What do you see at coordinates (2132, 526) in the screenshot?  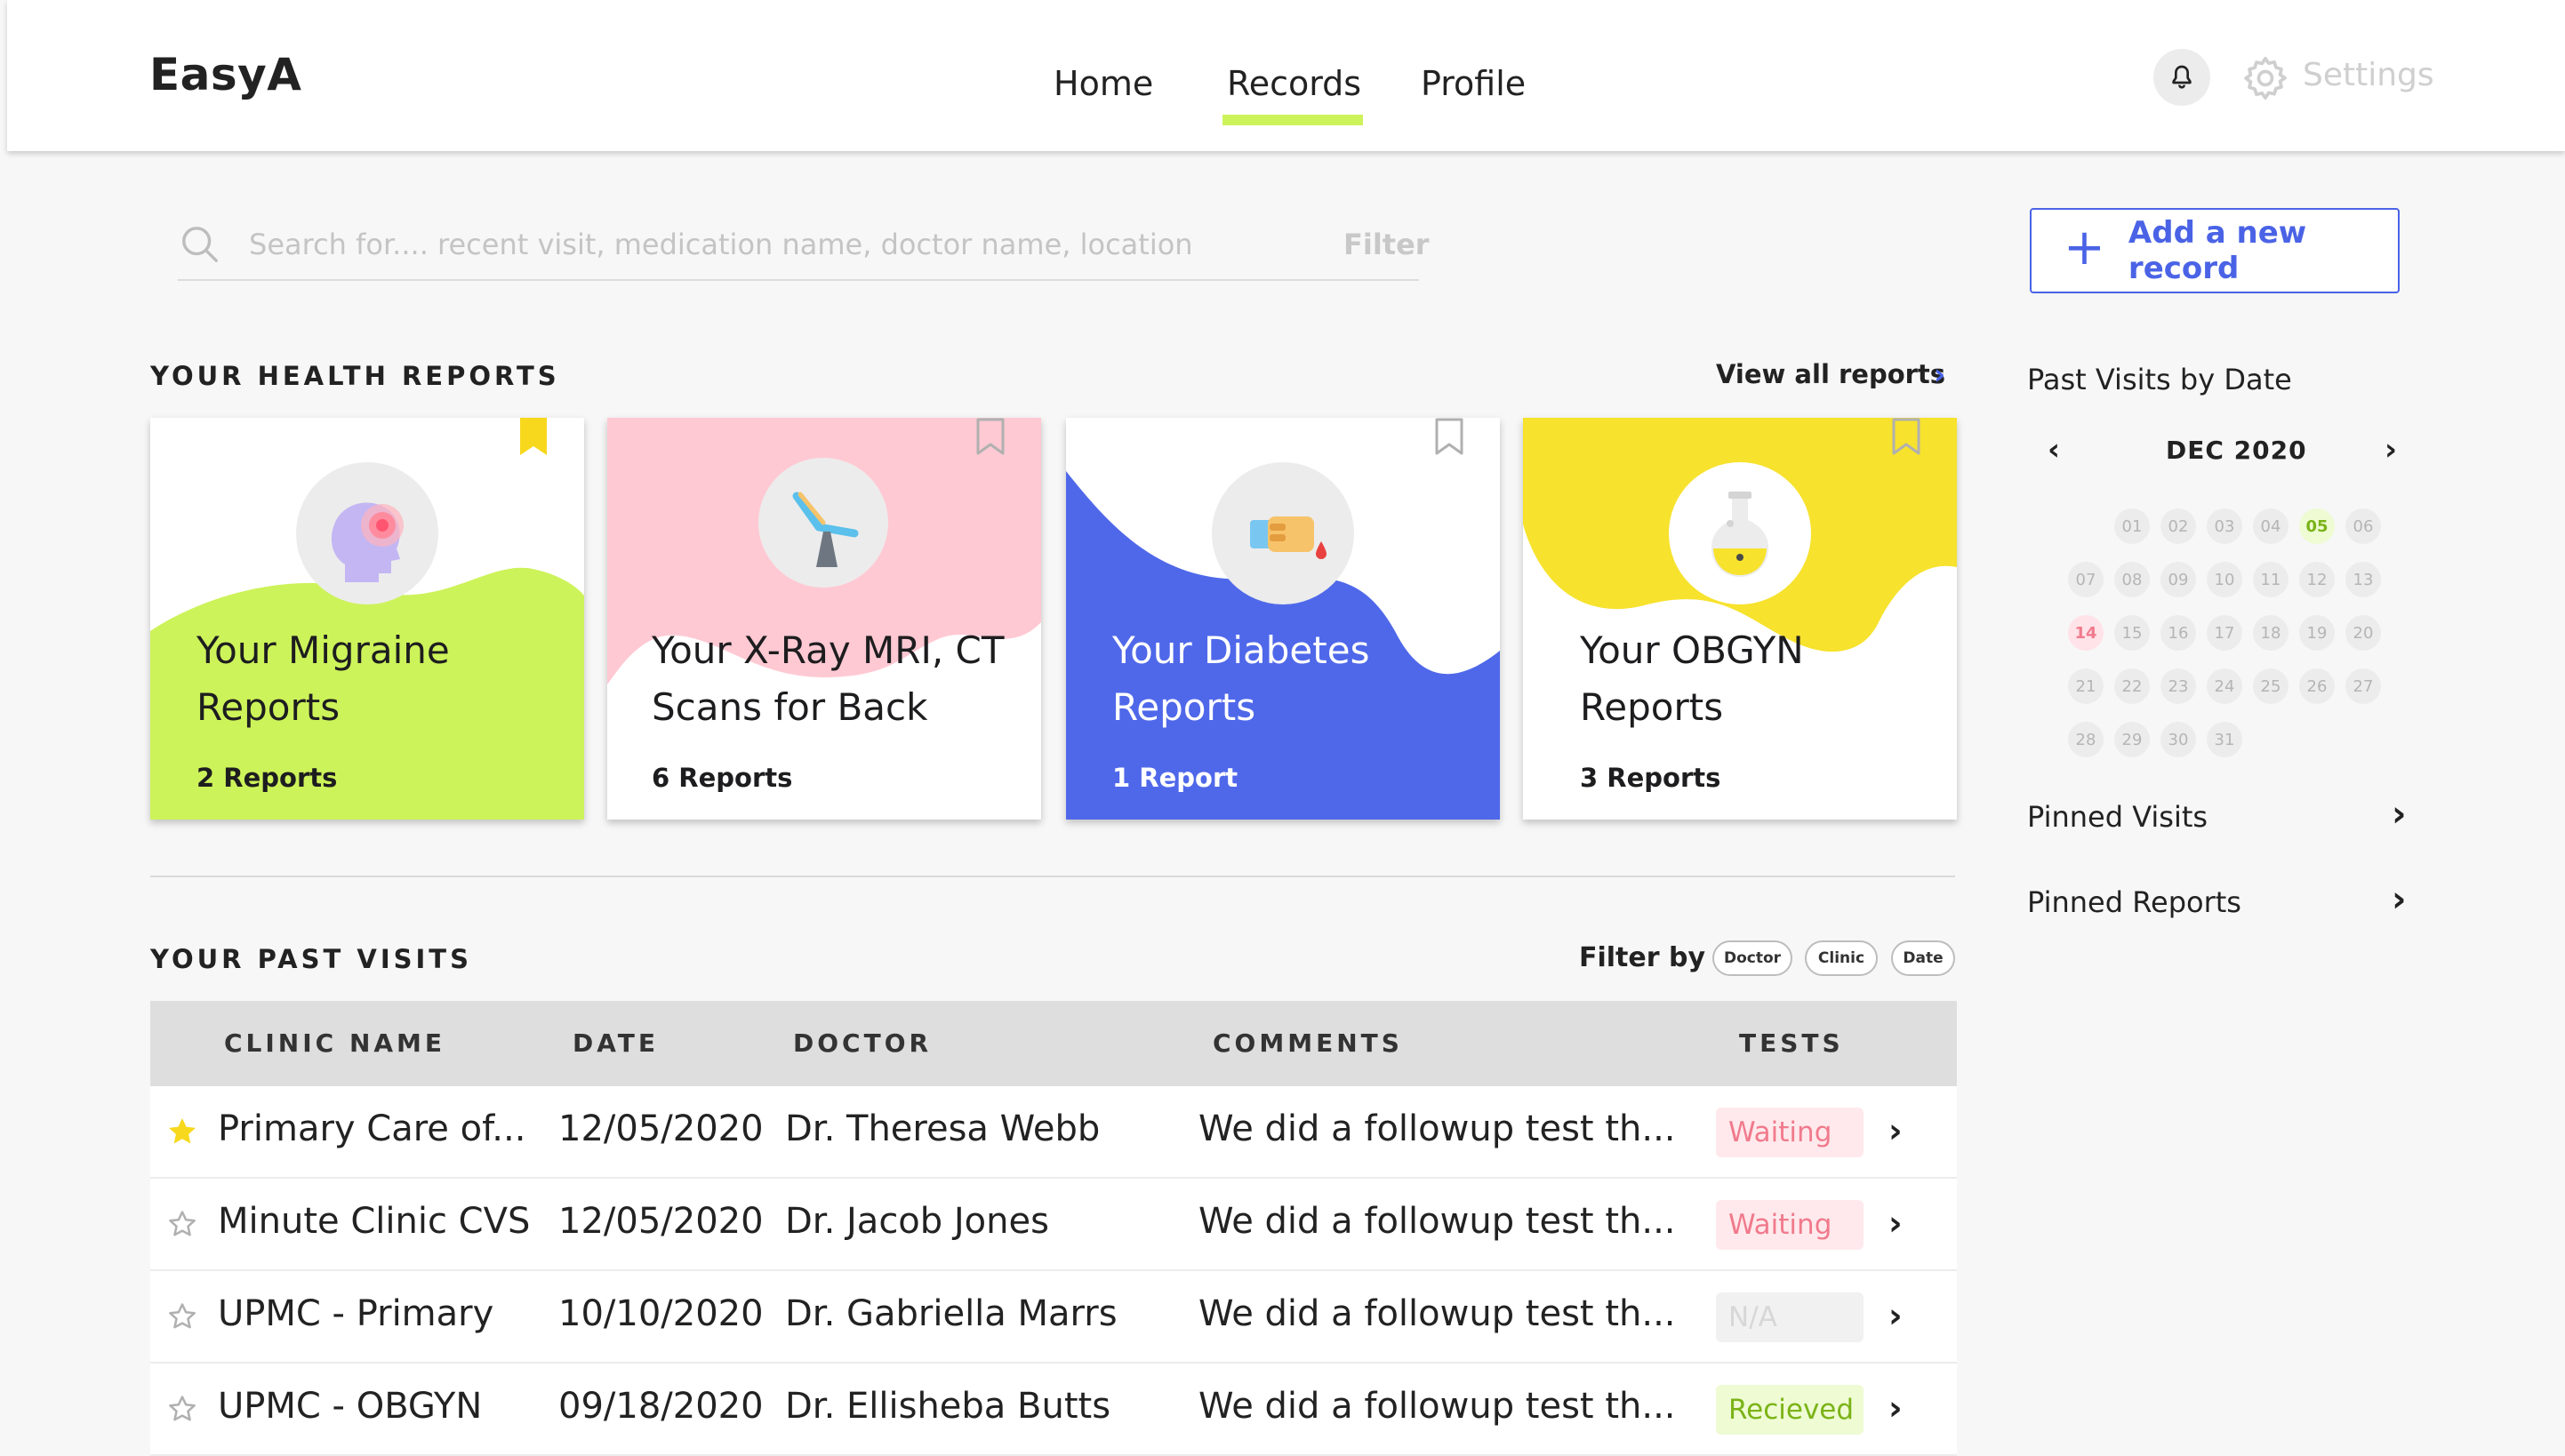 I see `calendar-day: 01` at bounding box center [2132, 526].